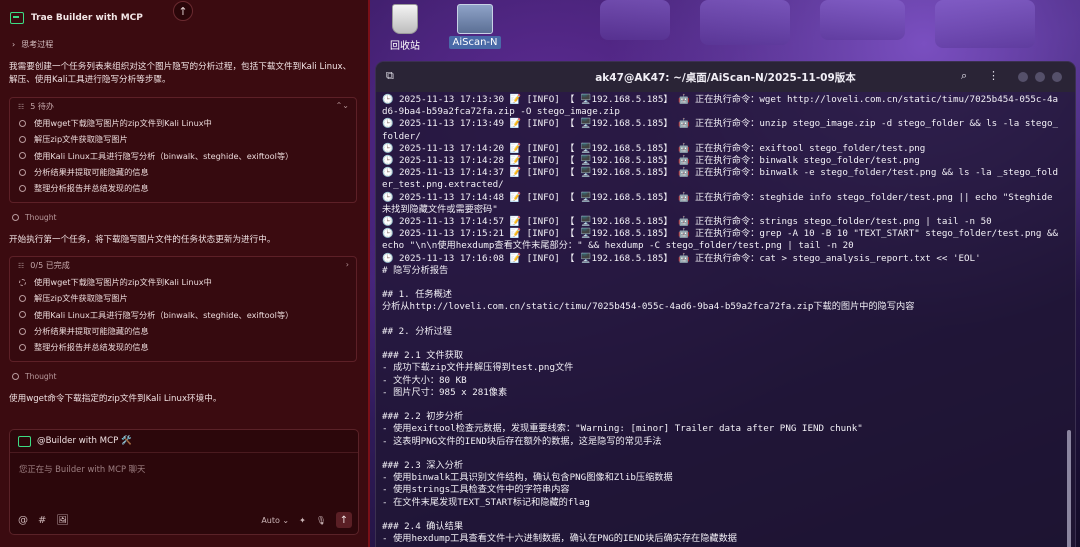 The width and height of the screenshot is (1080, 547). Describe the element at coordinates (1057, 77) in the screenshot. I see `close-button` at that location.